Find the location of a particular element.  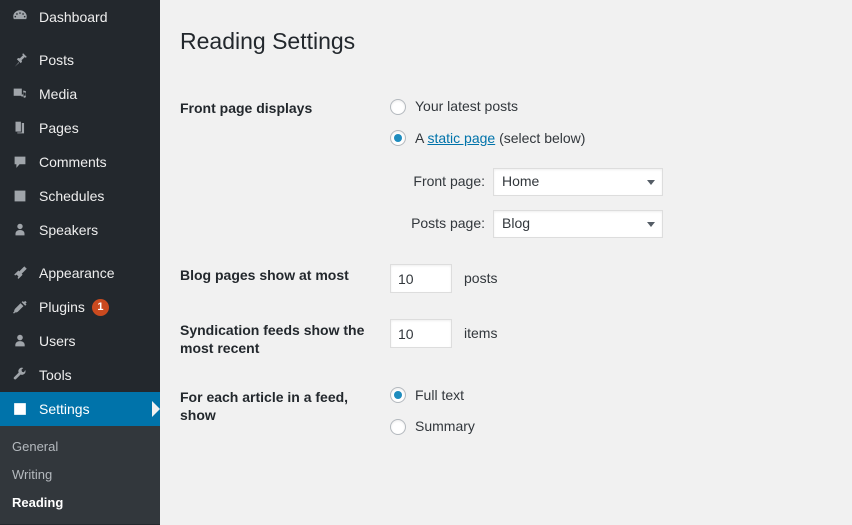

syndication-input is located at coordinates (421, 334).